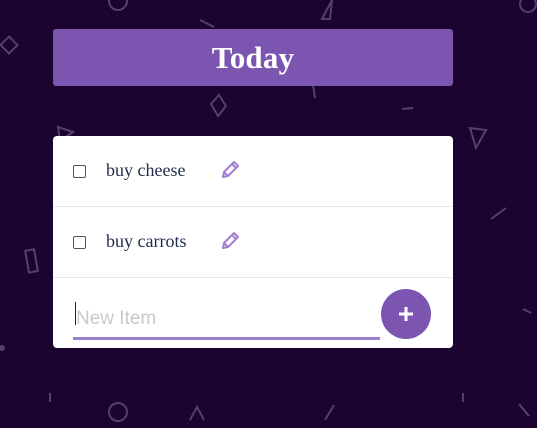 Image resolution: width=537 pixels, height=428 pixels. Describe the element at coordinates (146, 170) in the screenshot. I see `item-label: buy cheese` at that location.